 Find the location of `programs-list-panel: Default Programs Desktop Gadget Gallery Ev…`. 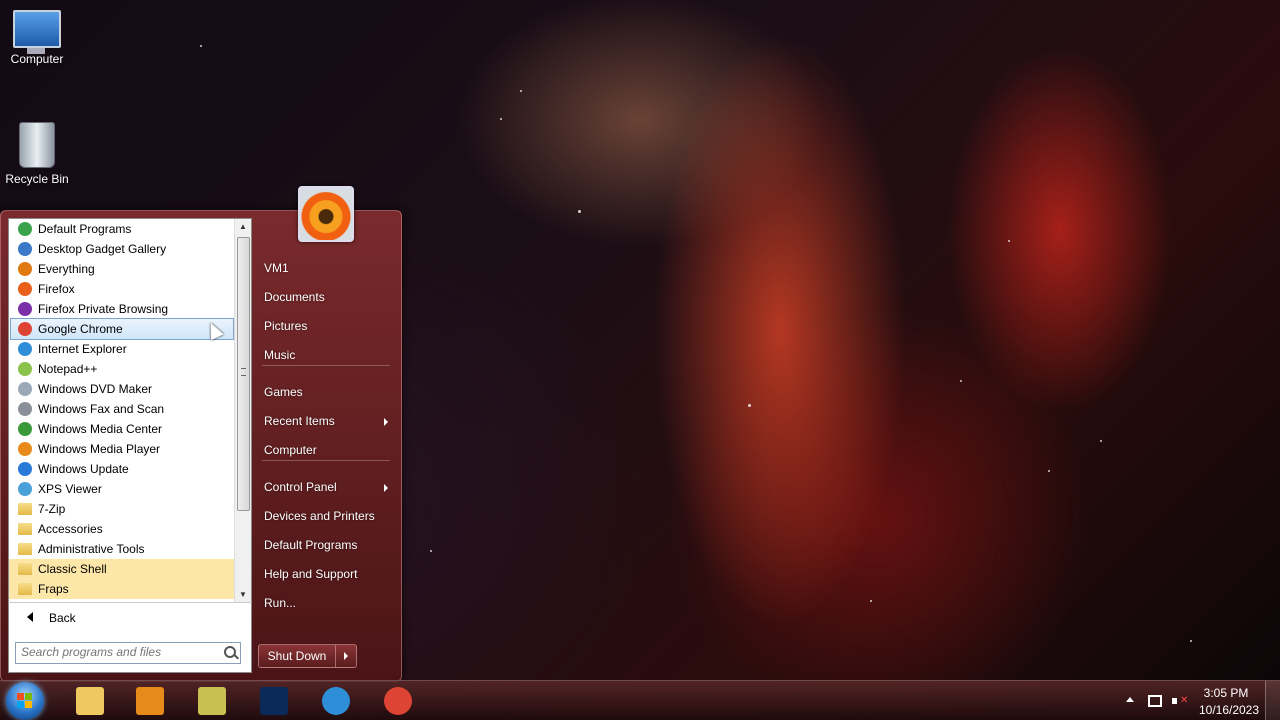

programs-list-panel: Default Programs Desktop Gadget Gallery Ev… is located at coordinates (130, 411).